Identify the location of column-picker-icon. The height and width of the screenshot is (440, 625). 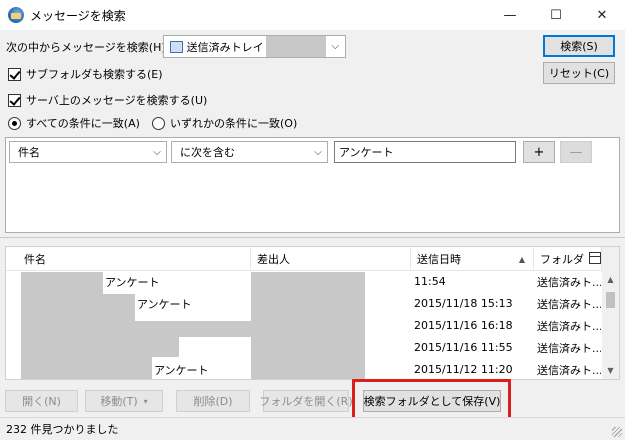
(595, 258).